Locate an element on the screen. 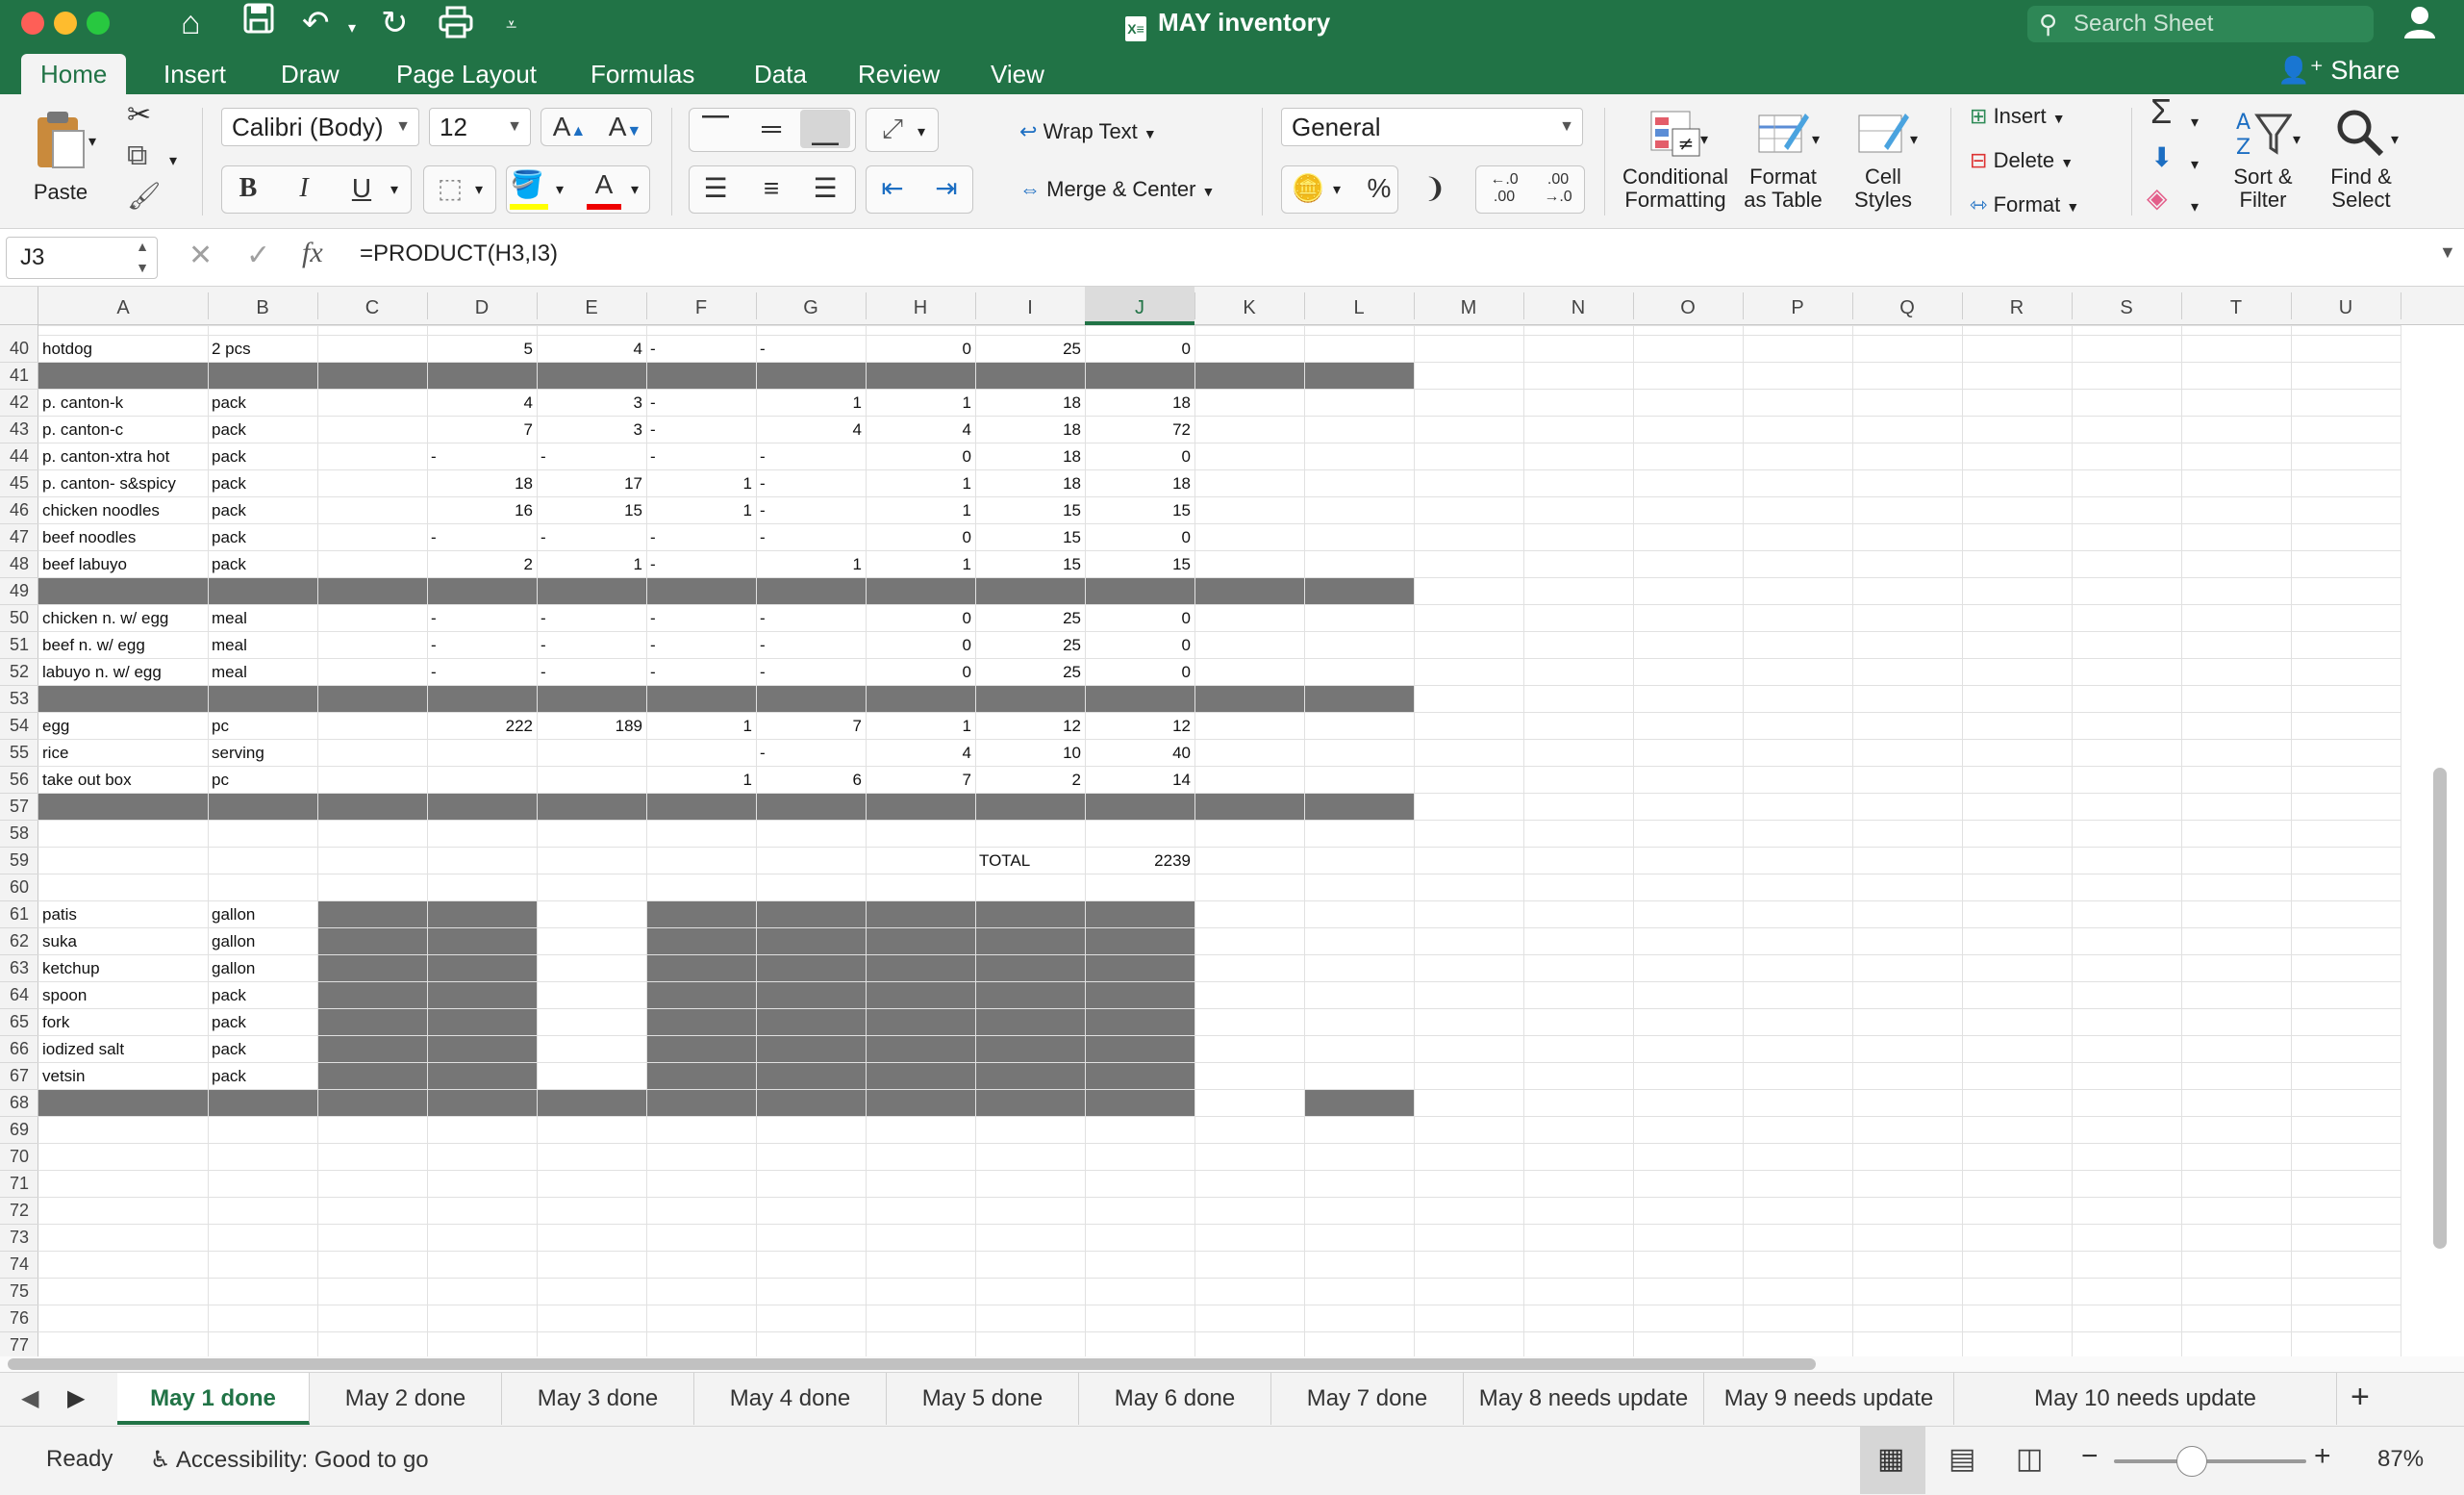 The width and height of the screenshot is (2464, 1495). font-color-icon: A is located at coordinates (604, 185).